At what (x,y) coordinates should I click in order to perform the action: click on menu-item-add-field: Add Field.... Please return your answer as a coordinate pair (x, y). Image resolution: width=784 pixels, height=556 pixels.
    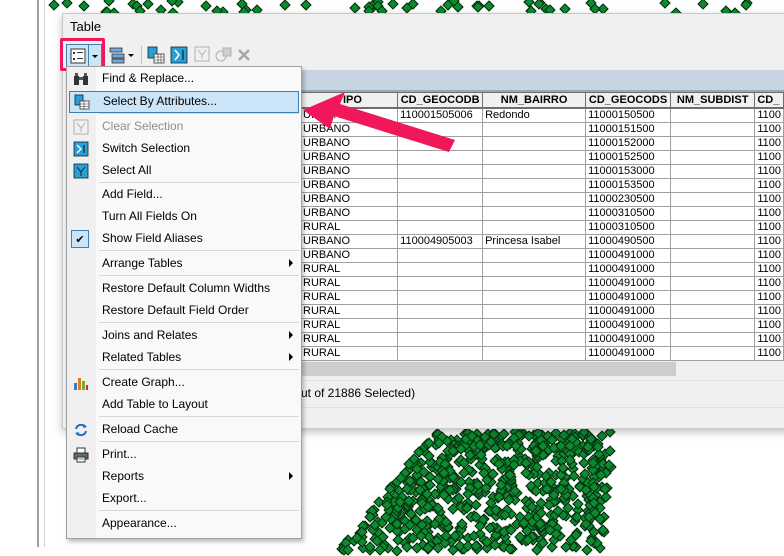
    Looking at the image, I should click on (184, 195).